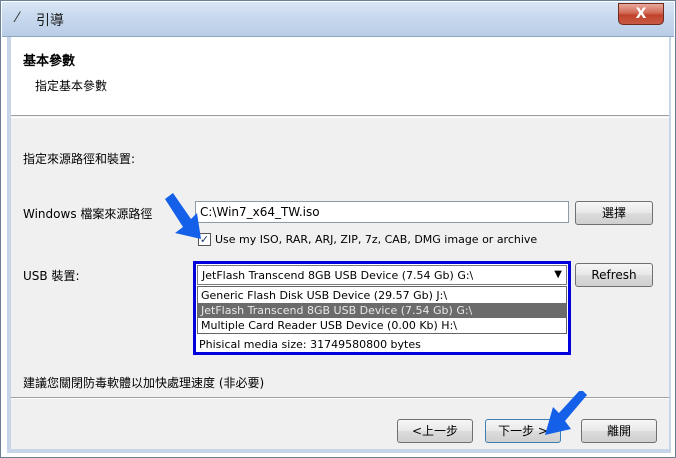 Image resolution: width=676 pixels, height=458 pixels. What do you see at coordinates (338, 19) in the screenshot?
I see `title-bar: ⁄ 引導 X` at bounding box center [338, 19].